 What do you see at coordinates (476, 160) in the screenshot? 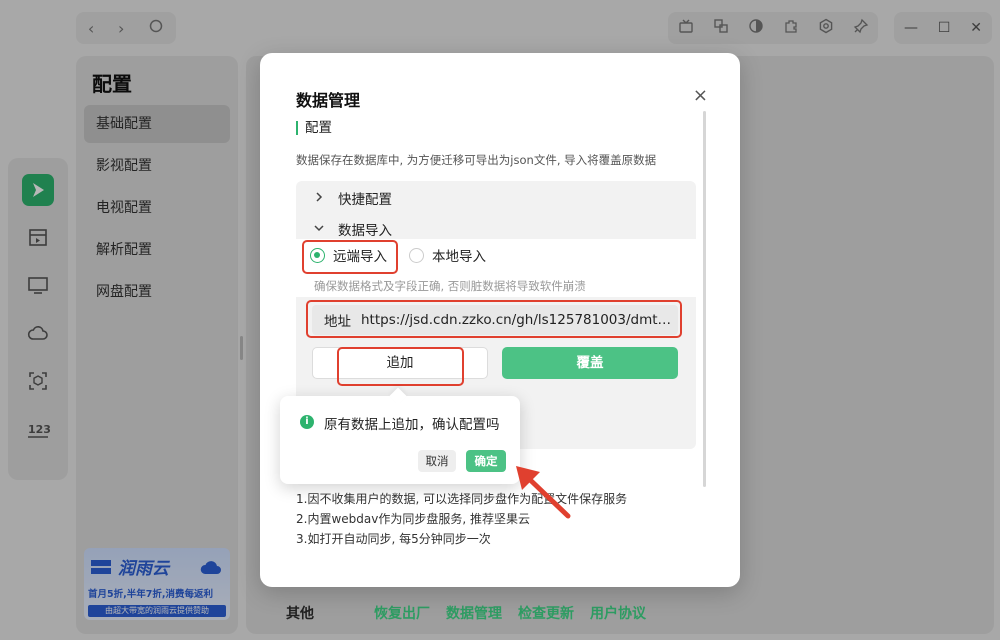
I see `section-description: 数据保存在数据库中, 为方便迁移可导出为json文件, 导入将覆盖原数据` at bounding box center [476, 160].